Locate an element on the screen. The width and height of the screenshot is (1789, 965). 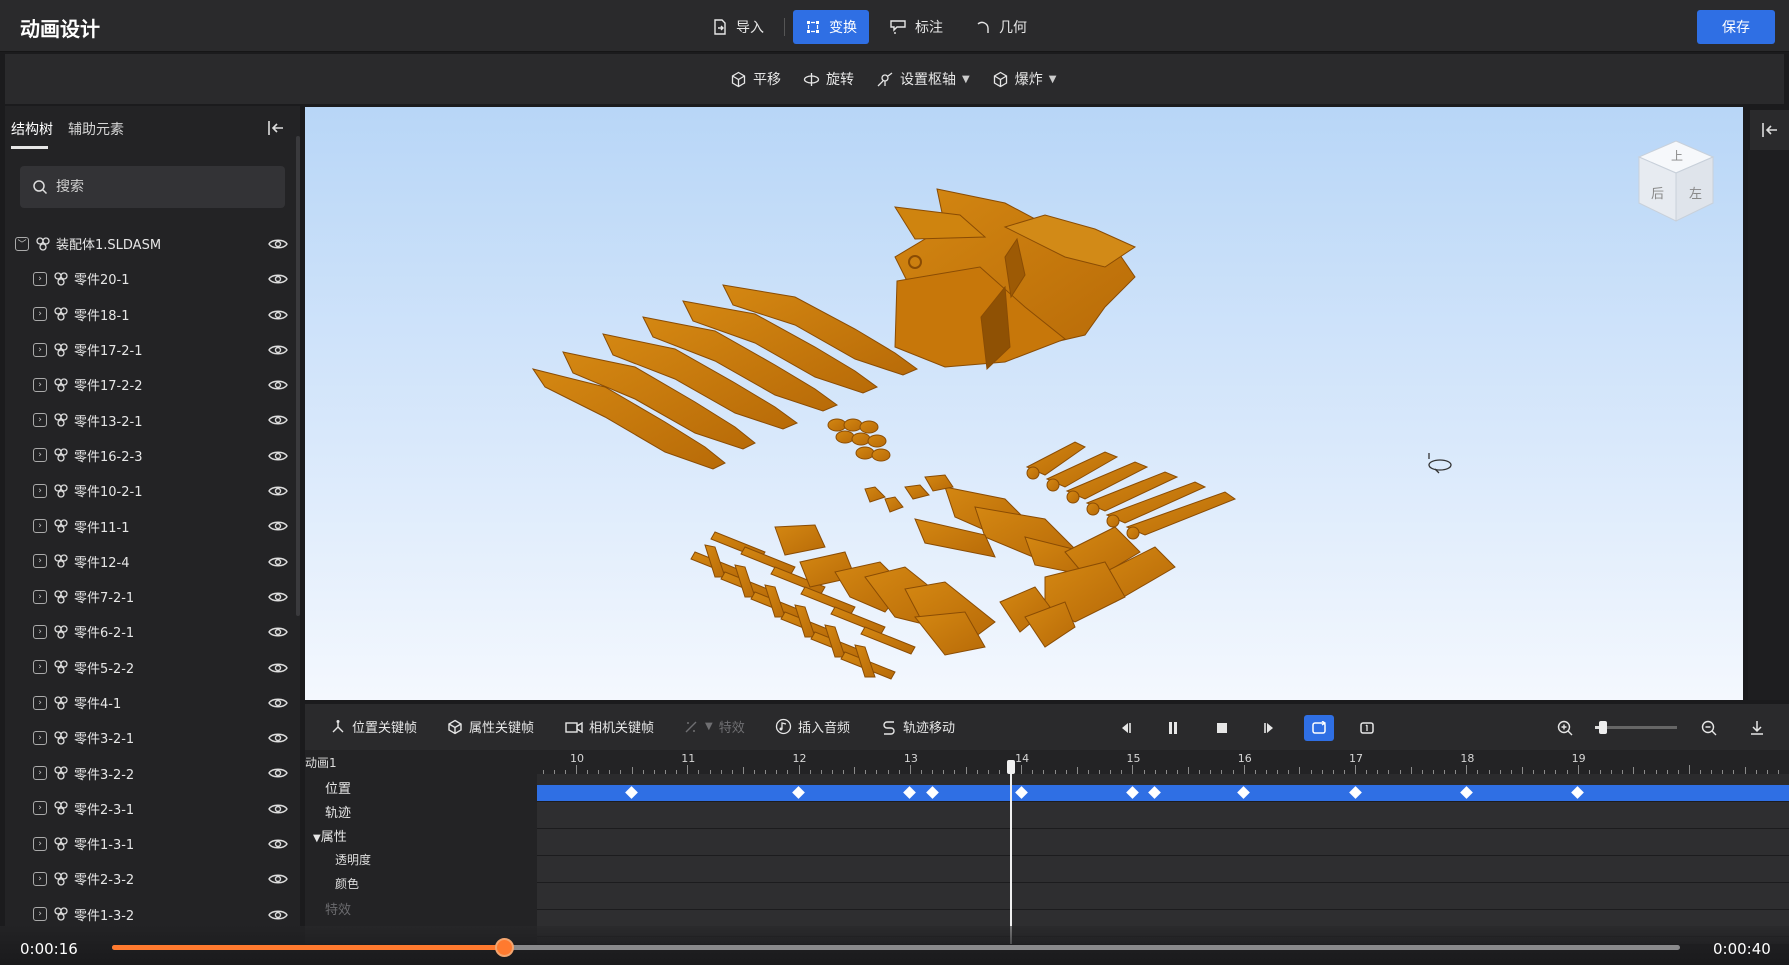
tree-item: › 零件6-2-1 is located at coordinates (152, 631).